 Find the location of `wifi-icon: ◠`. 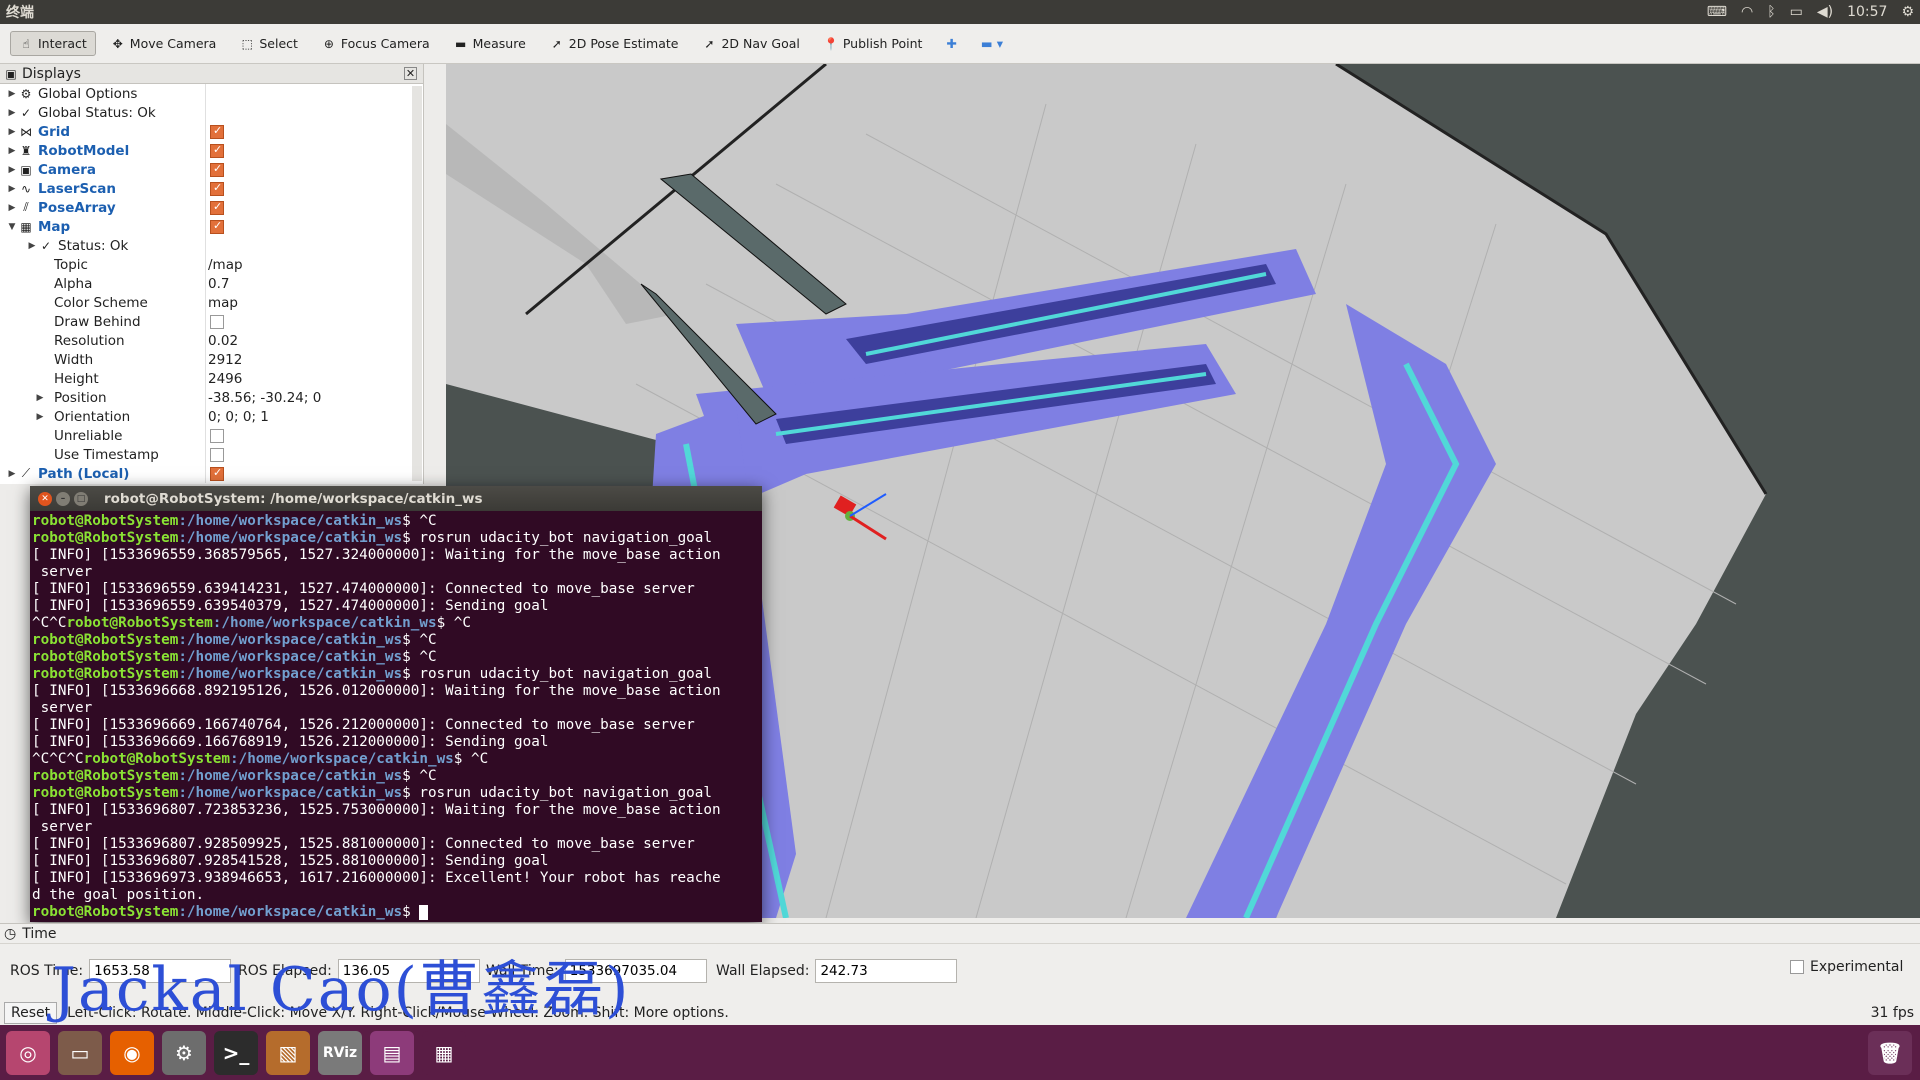

wifi-icon: ◠ is located at coordinates (1747, 12).